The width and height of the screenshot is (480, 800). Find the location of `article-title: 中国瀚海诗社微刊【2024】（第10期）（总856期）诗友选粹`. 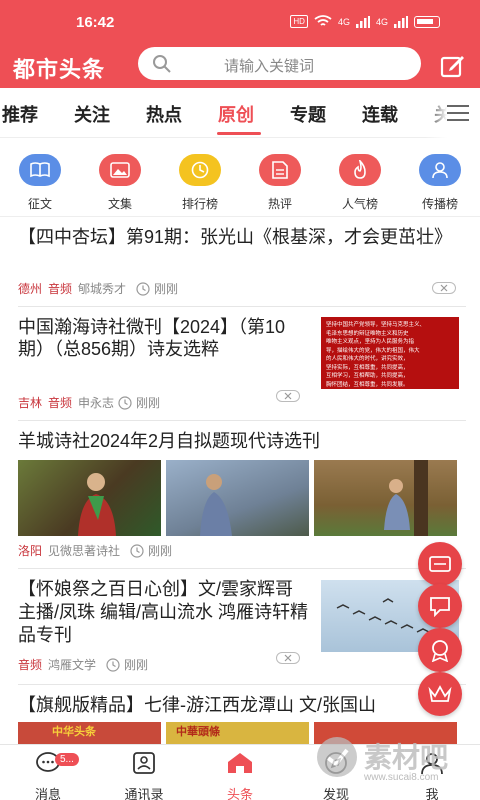

article-title: 中国瀚海诗社微刊【2024】（第10期）（总856期）诗友选粹 is located at coordinates (152, 338).